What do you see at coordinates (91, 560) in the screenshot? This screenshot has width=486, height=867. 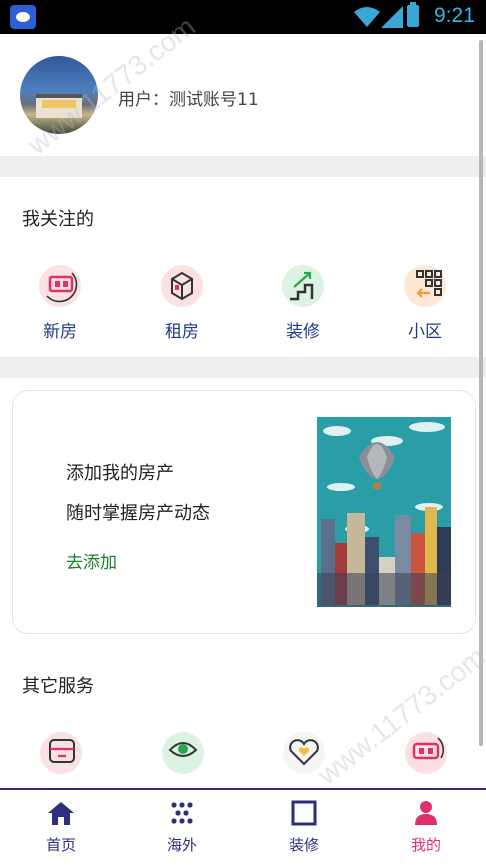 I see `add-property-link: 去添加` at bounding box center [91, 560].